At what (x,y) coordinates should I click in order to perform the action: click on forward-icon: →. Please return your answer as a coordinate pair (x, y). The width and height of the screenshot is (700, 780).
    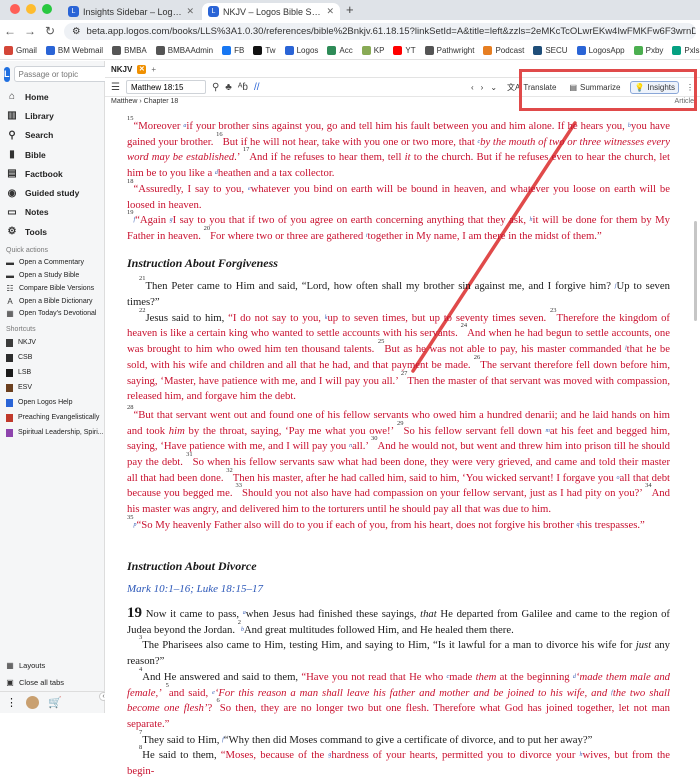
    Looking at the image, I should click on (30, 31).